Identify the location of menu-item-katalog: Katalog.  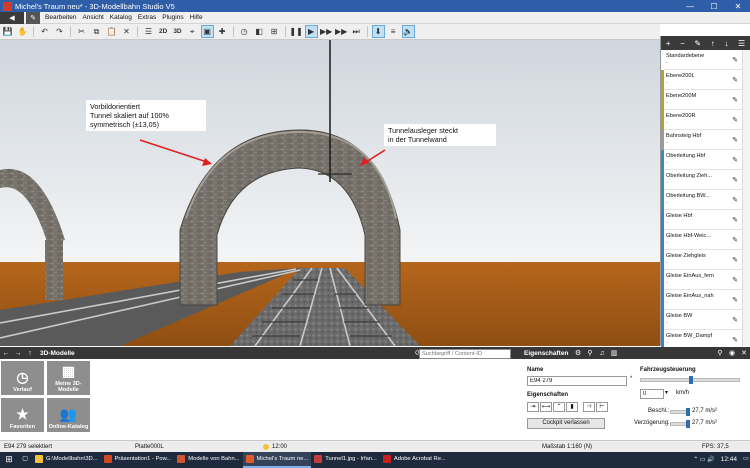
(121, 17).